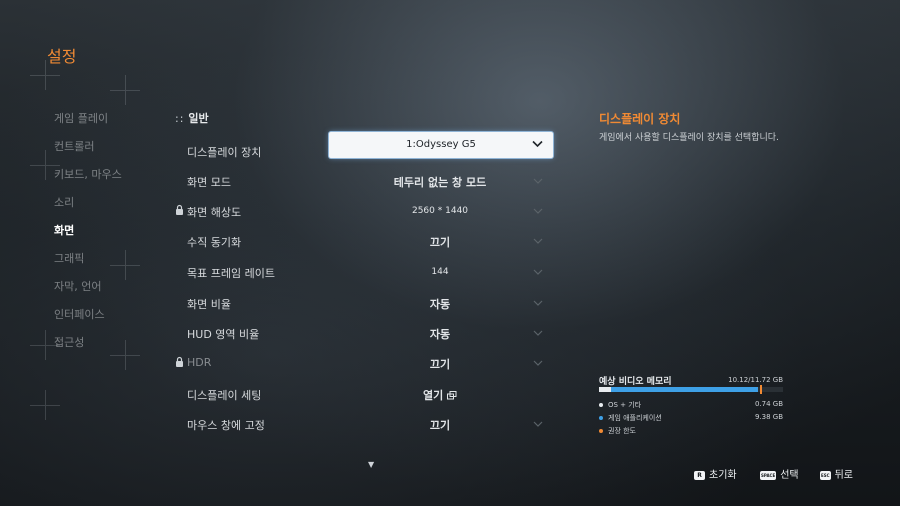 The image size is (900, 506). Describe the element at coordinates (684, 389) in the screenshot. I see `memory-bar-app` at that location.